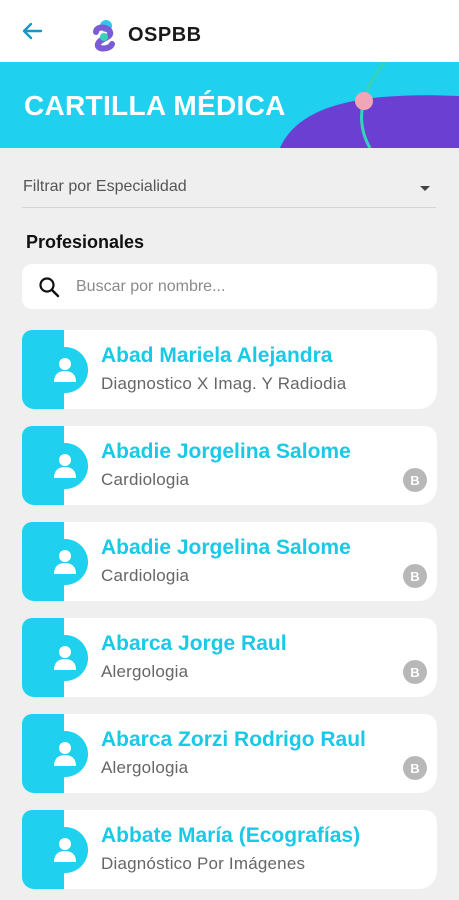 This screenshot has width=459, height=900. I want to click on search-icon, so click(49, 287).